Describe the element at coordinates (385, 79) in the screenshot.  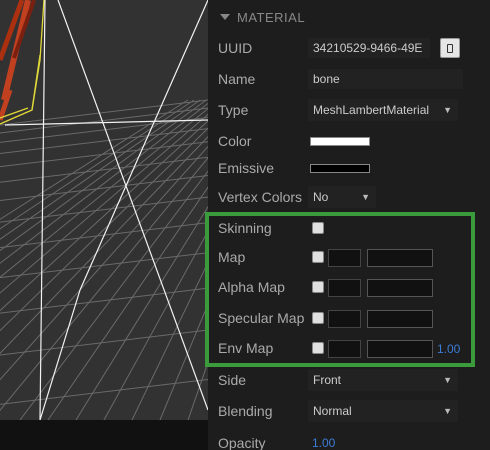
I see `name-input: bone` at that location.